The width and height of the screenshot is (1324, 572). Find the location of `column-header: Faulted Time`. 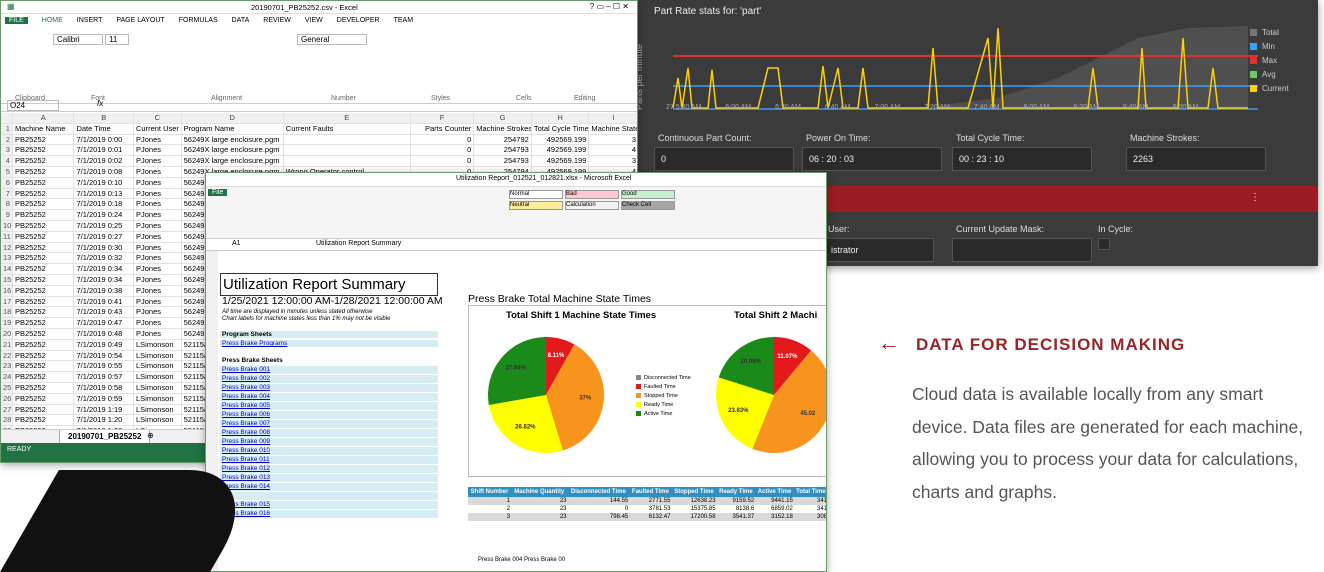

column-header: Faulted Time is located at coordinates (650, 492).